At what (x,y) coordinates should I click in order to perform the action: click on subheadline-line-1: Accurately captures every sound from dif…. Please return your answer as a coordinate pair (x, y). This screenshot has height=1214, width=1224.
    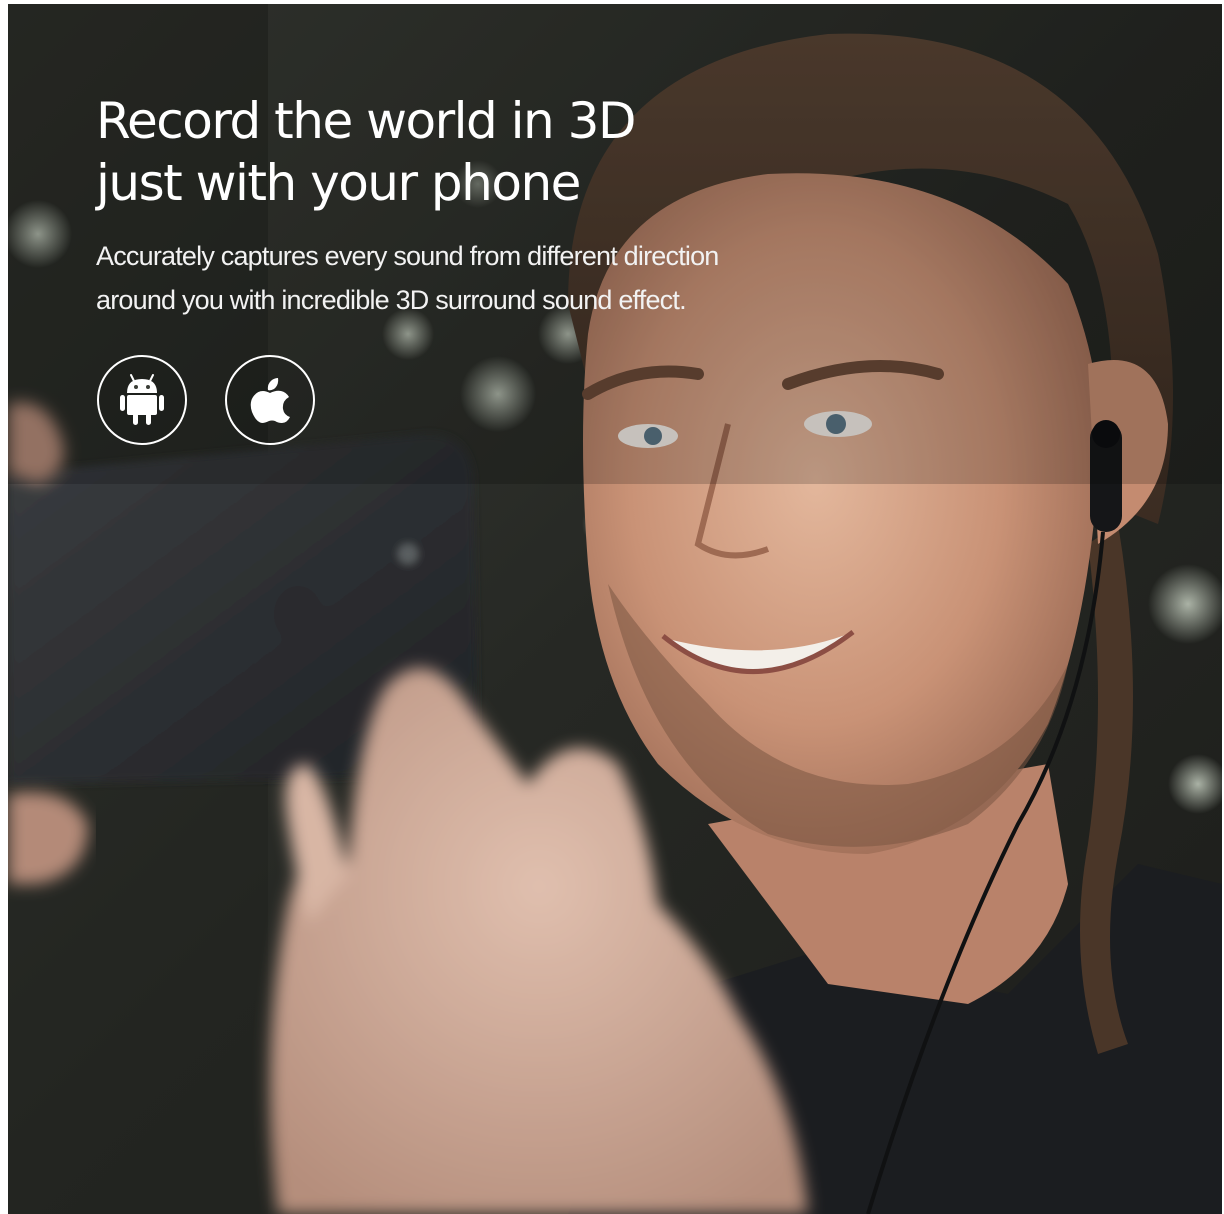
    Looking at the image, I should click on (407, 256).